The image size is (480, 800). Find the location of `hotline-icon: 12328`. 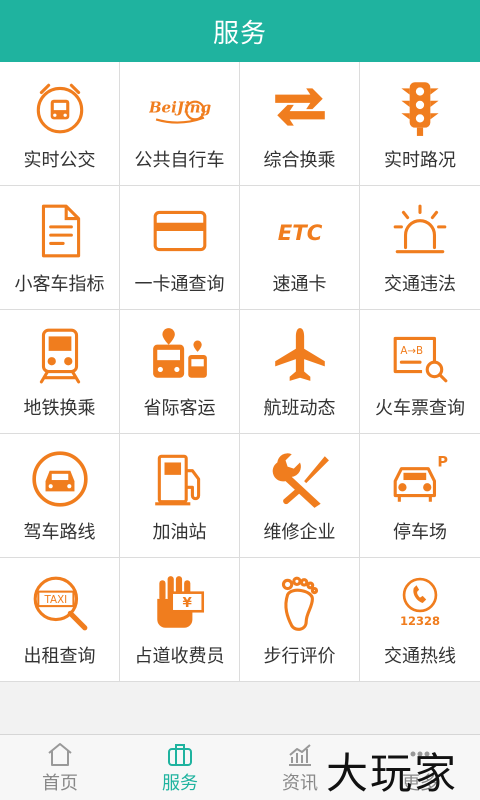

hotline-icon: 12328 is located at coordinates (420, 603).